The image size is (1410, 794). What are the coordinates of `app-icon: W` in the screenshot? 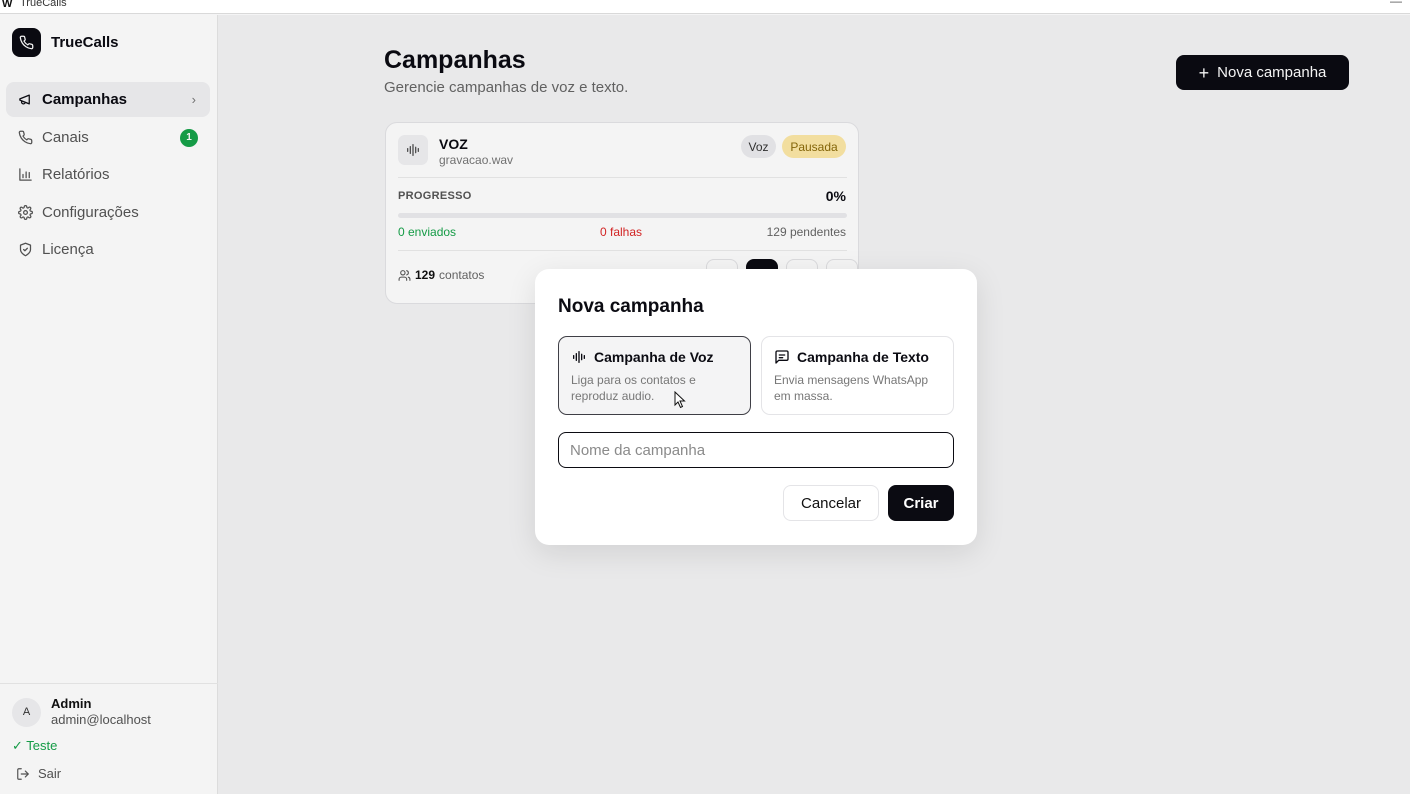 It's located at (7, 5).